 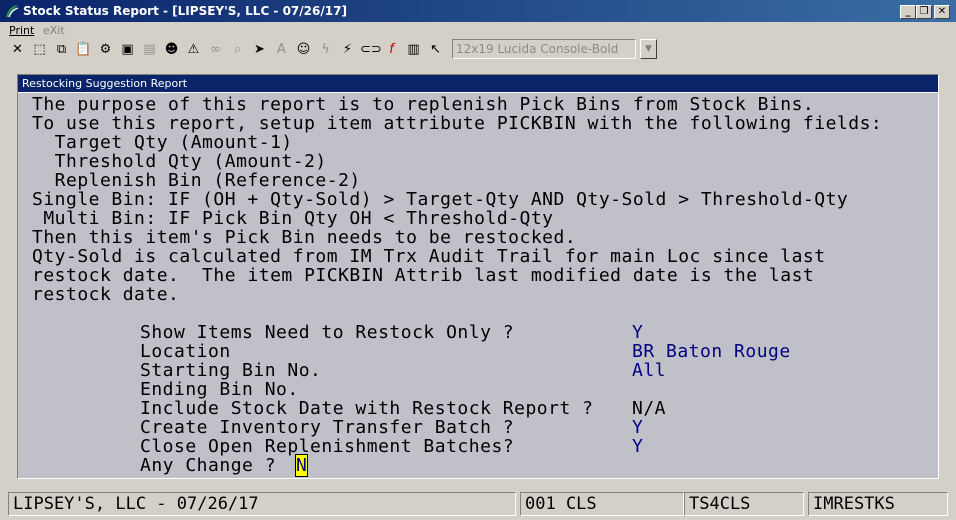 I want to click on status-program: IMRESTKS, so click(x=878, y=504).